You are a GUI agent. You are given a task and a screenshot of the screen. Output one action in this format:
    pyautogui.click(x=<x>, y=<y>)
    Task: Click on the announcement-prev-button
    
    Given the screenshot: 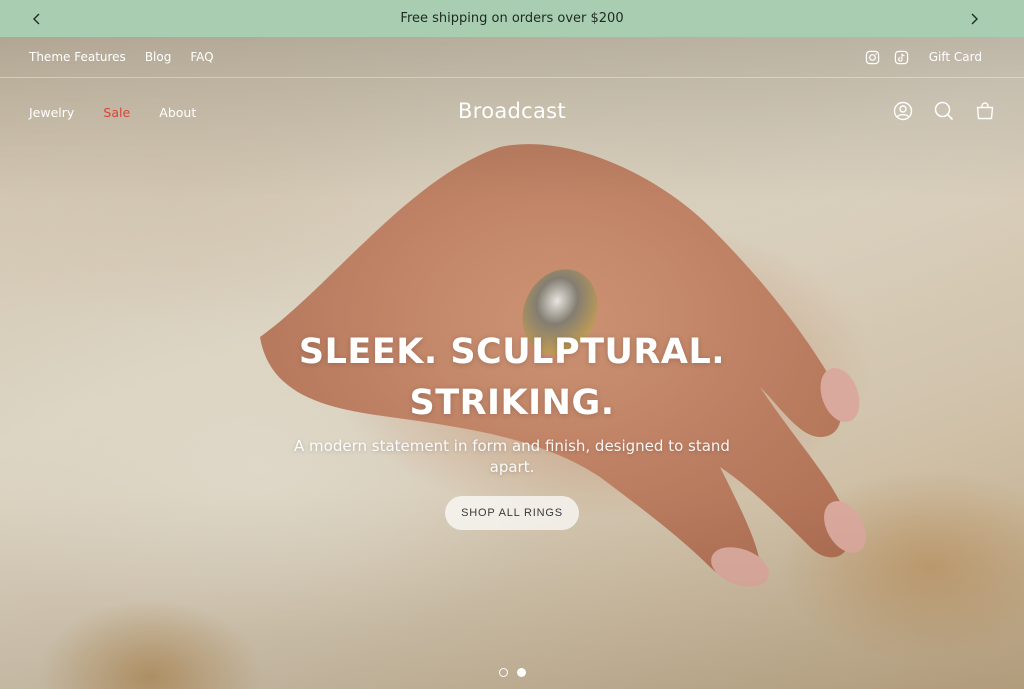 What is the action you would take?
    pyautogui.click(x=36, y=18)
    